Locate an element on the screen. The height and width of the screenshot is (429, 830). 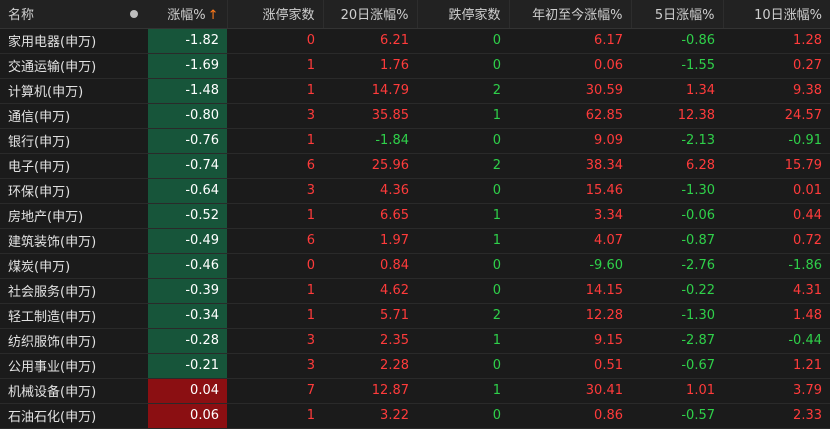
row-name: 煤炭(申万) is located at coordinates (39, 267).